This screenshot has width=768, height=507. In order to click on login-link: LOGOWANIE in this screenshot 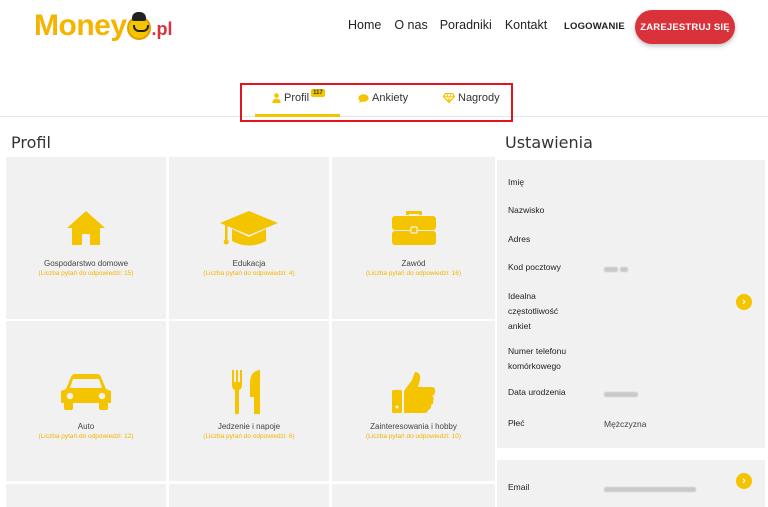, I will do `click(594, 26)`.